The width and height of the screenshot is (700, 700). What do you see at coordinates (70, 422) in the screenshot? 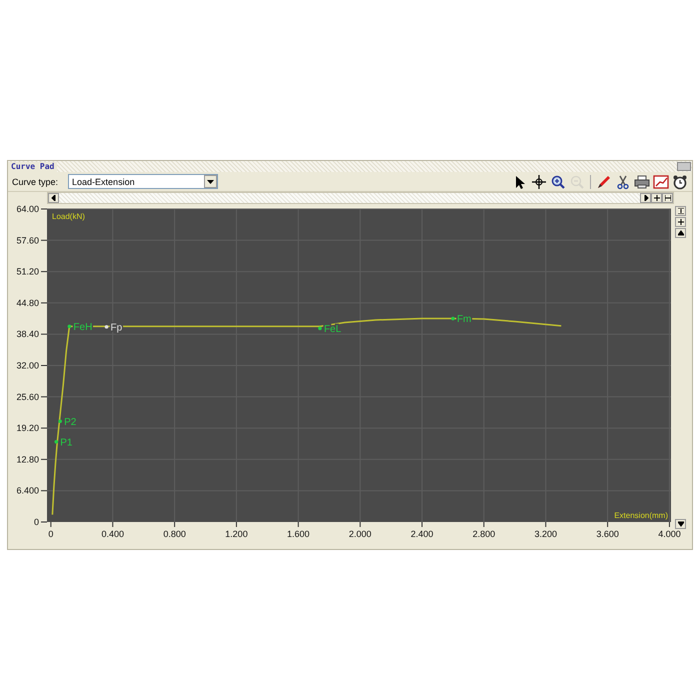
I see `point-label: P2` at bounding box center [70, 422].